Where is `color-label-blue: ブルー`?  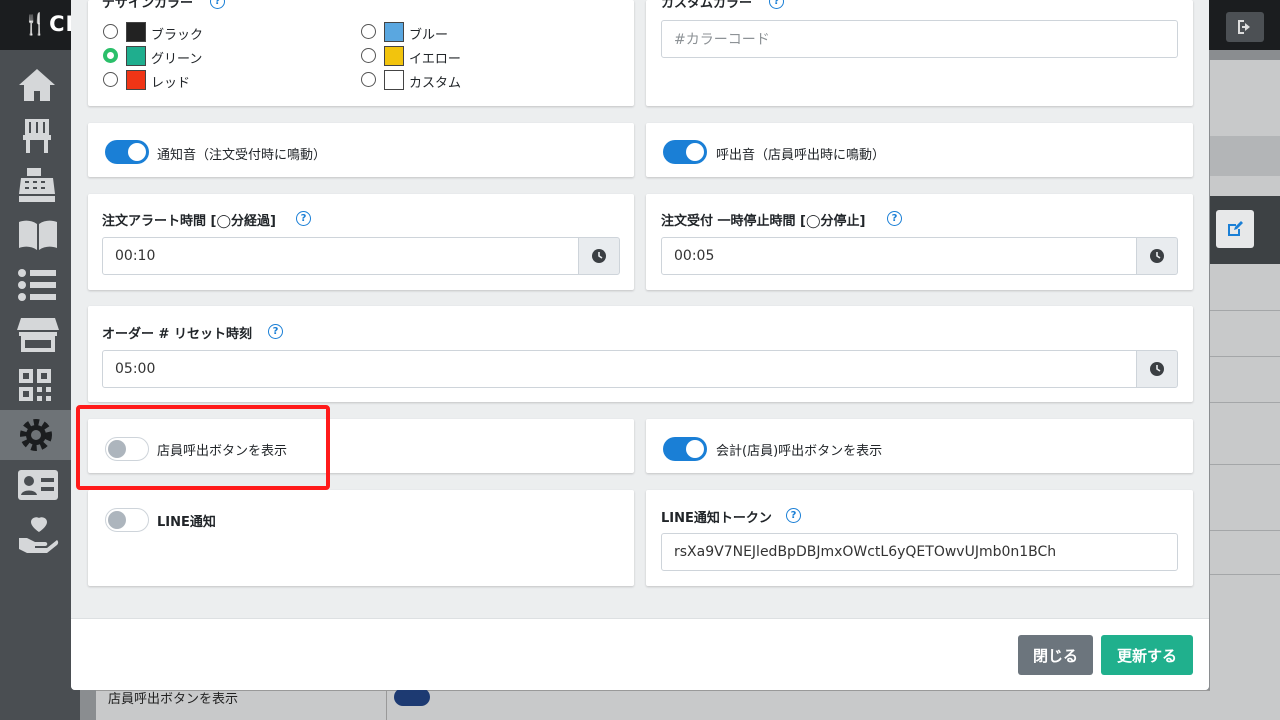 color-label-blue: ブルー is located at coordinates (429, 35).